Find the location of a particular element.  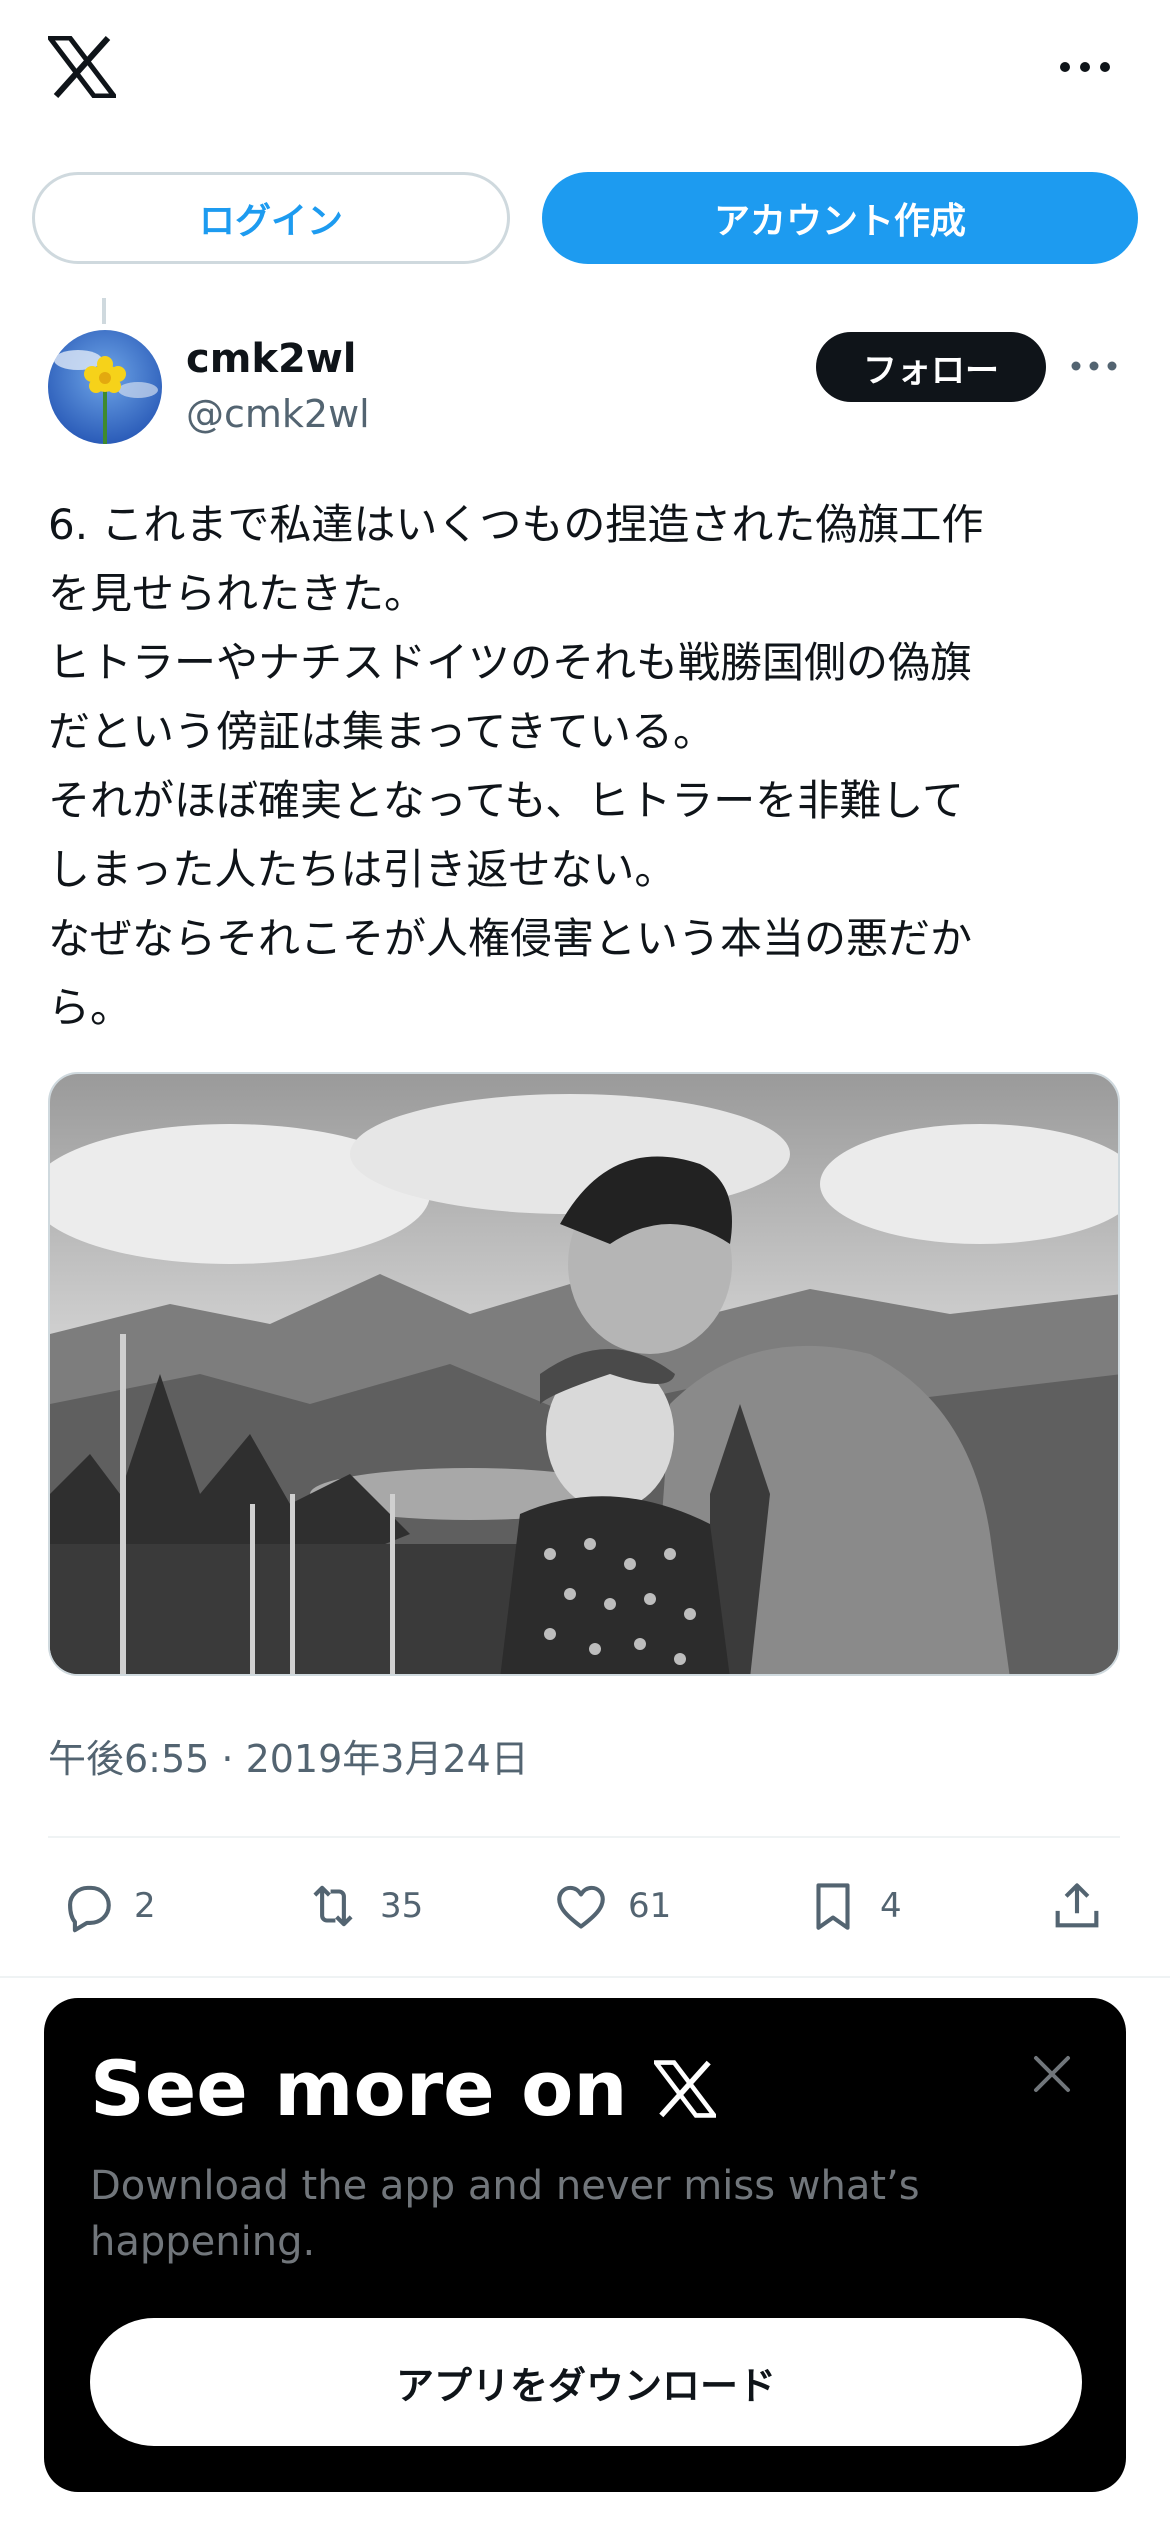

tweet-actions: 2 35 61 4 is located at coordinates (588, 1906).